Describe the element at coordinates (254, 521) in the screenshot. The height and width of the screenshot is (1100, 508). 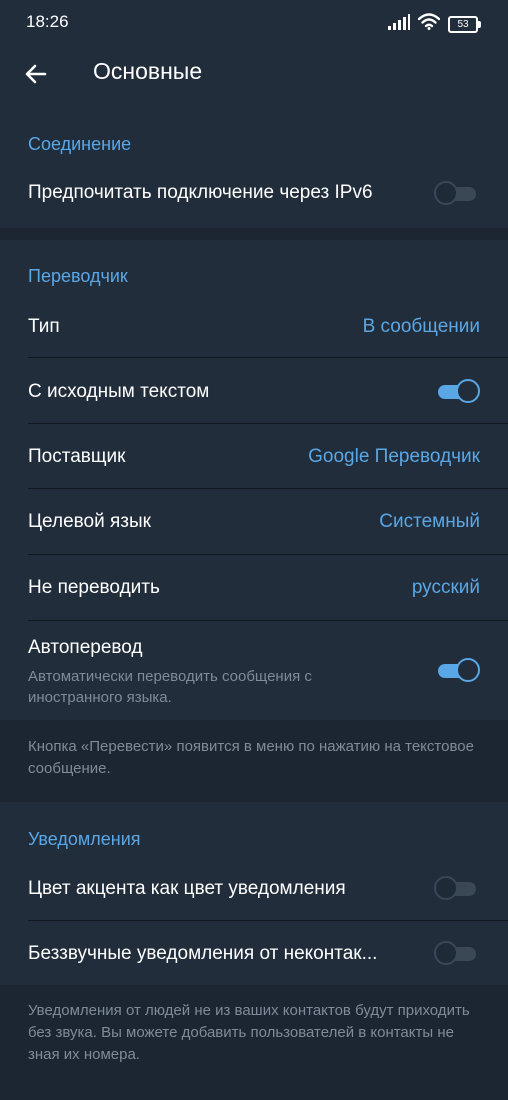
I see `target-language-row: Целевой язык Системный` at that location.